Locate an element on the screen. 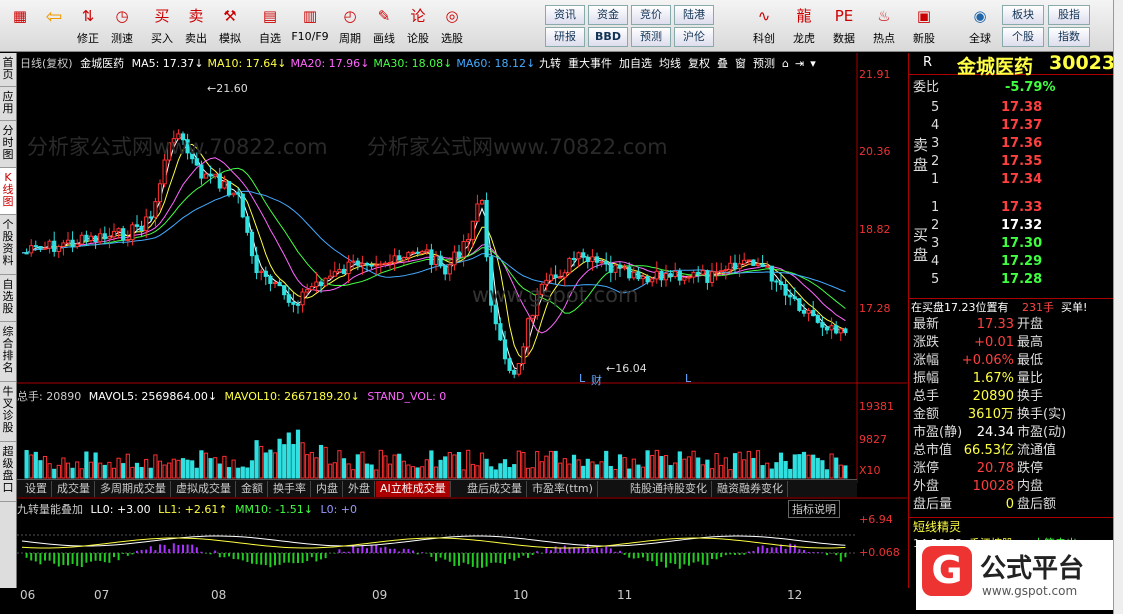 This screenshot has width=1123, height=614. left-tab-1: 应用 is located at coordinates (8, 104).